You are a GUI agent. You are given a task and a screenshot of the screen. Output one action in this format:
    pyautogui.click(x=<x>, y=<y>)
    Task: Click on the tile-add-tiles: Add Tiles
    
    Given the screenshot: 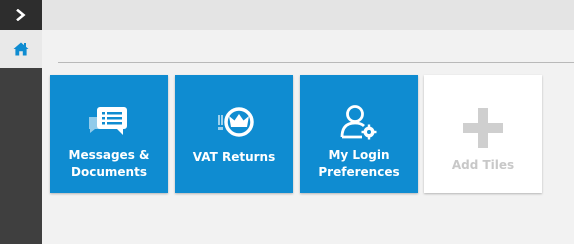 What is the action you would take?
    pyautogui.click(x=483, y=134)
    